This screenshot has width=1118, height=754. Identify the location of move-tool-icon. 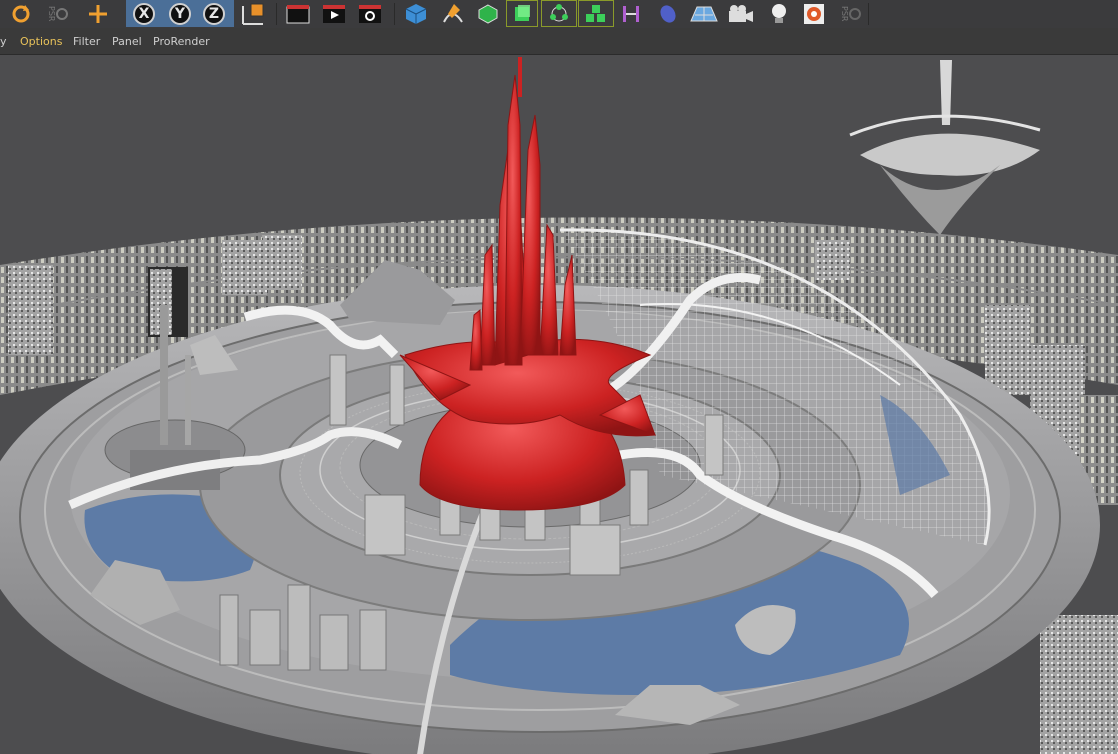
(98, 13).